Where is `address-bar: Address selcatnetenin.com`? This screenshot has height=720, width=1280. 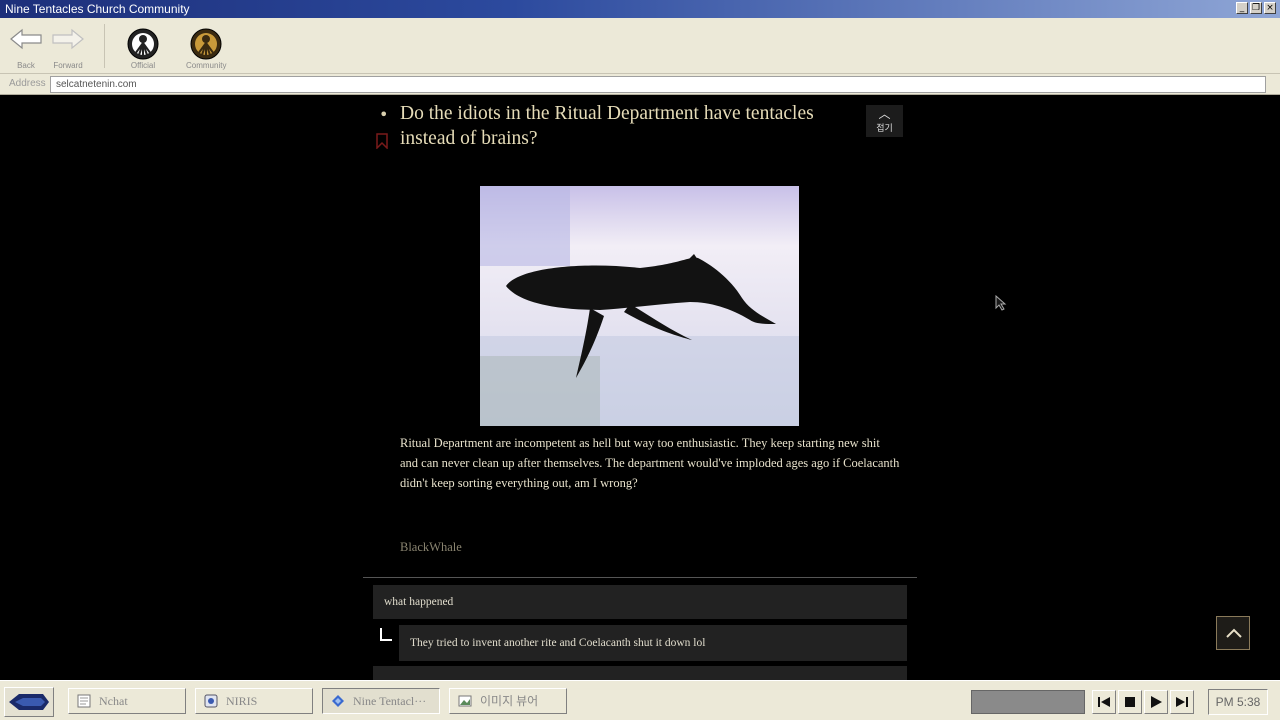 address-bar: Address selcatnetenin.com is located at coordinates (640, 84).